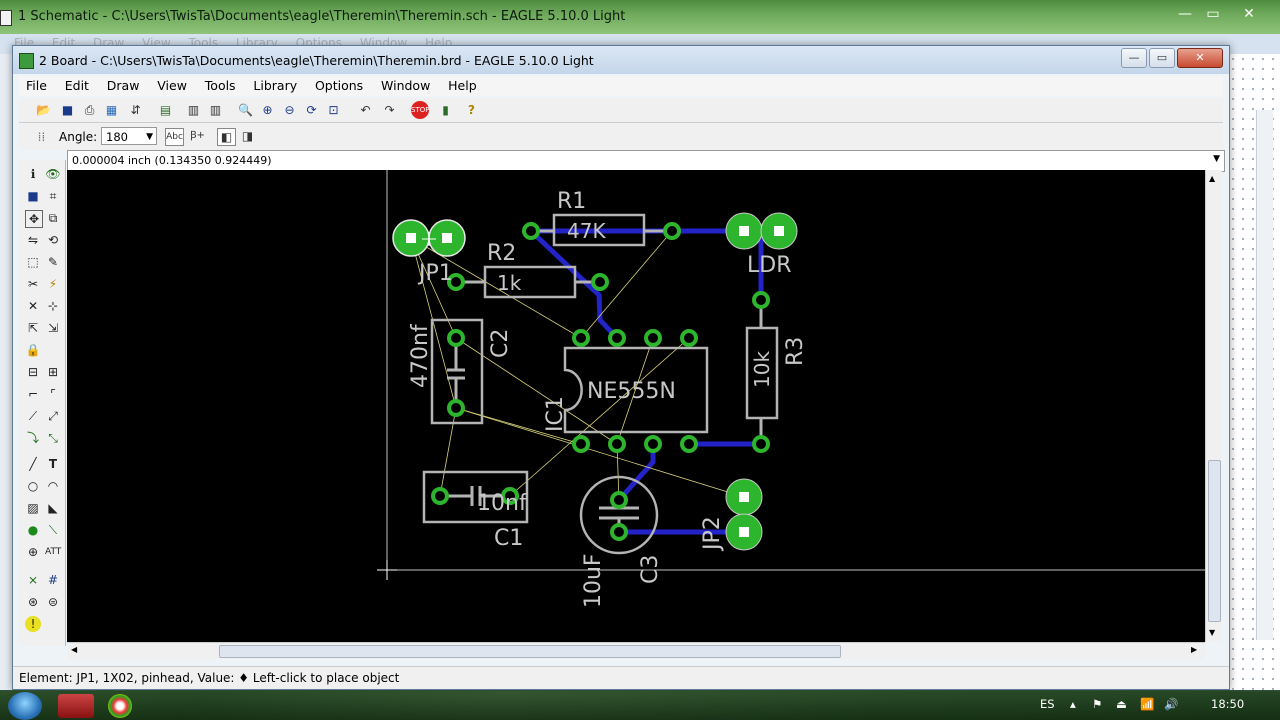  I want to click on mirror-text-icon: Abc, so click(174, 137).